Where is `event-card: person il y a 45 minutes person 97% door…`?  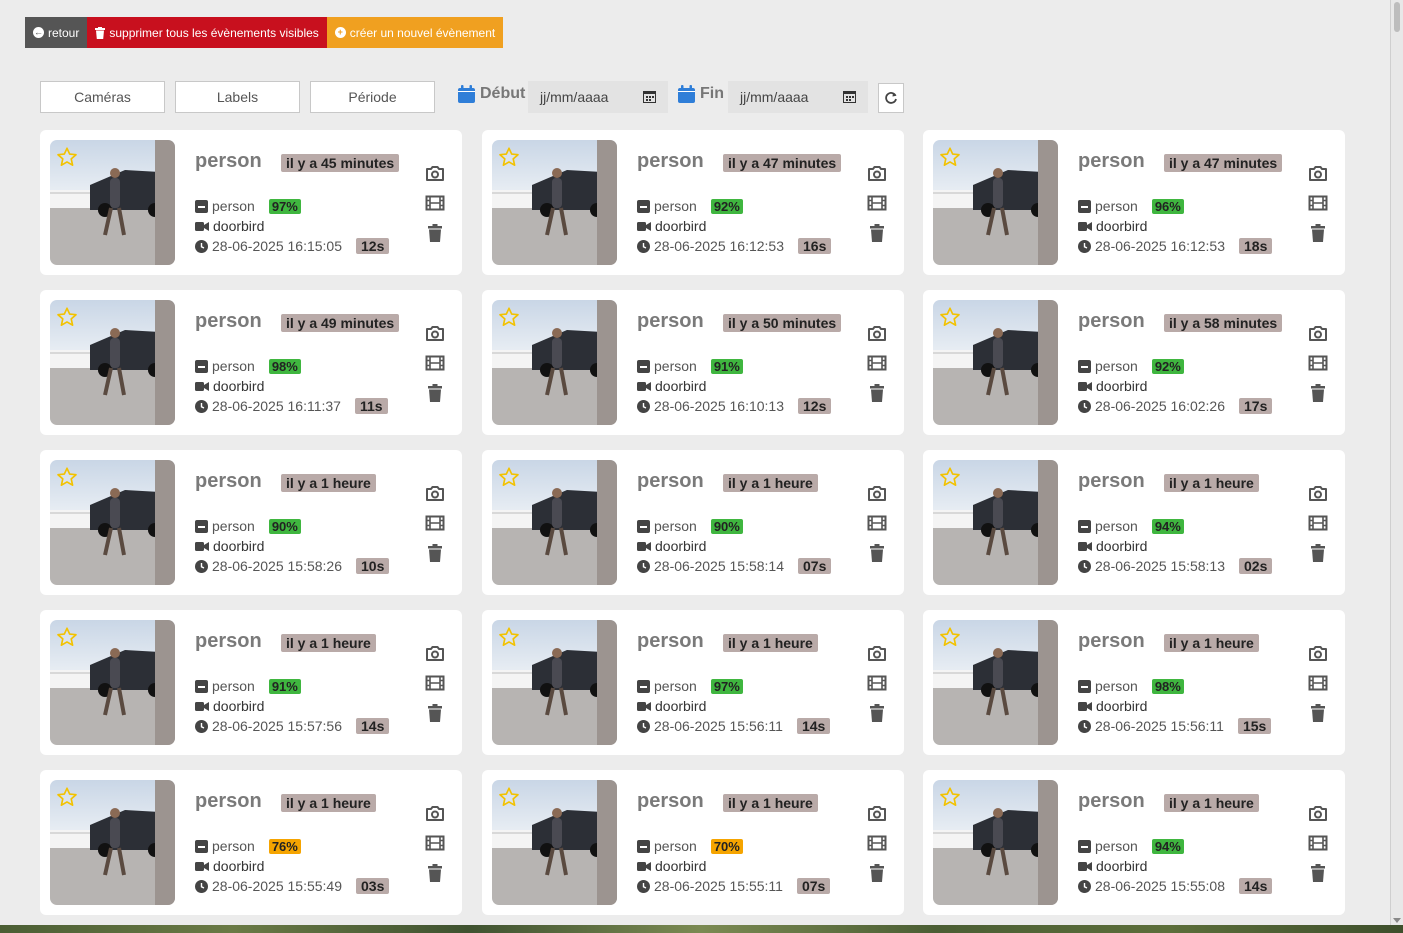
event-card: person il y a 45 minutes person 97% door… is located at coordinates (251, 202).